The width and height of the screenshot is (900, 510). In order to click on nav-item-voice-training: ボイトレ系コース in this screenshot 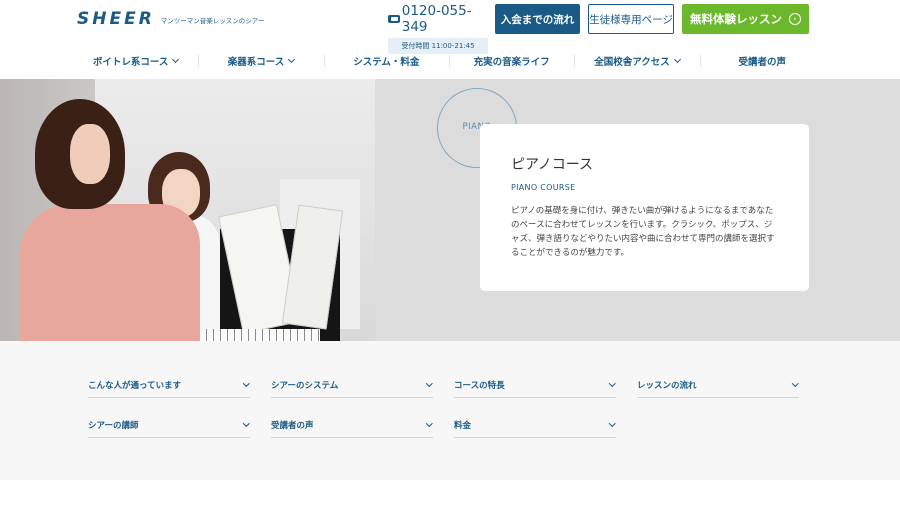, I will do `click(135, 61)`.